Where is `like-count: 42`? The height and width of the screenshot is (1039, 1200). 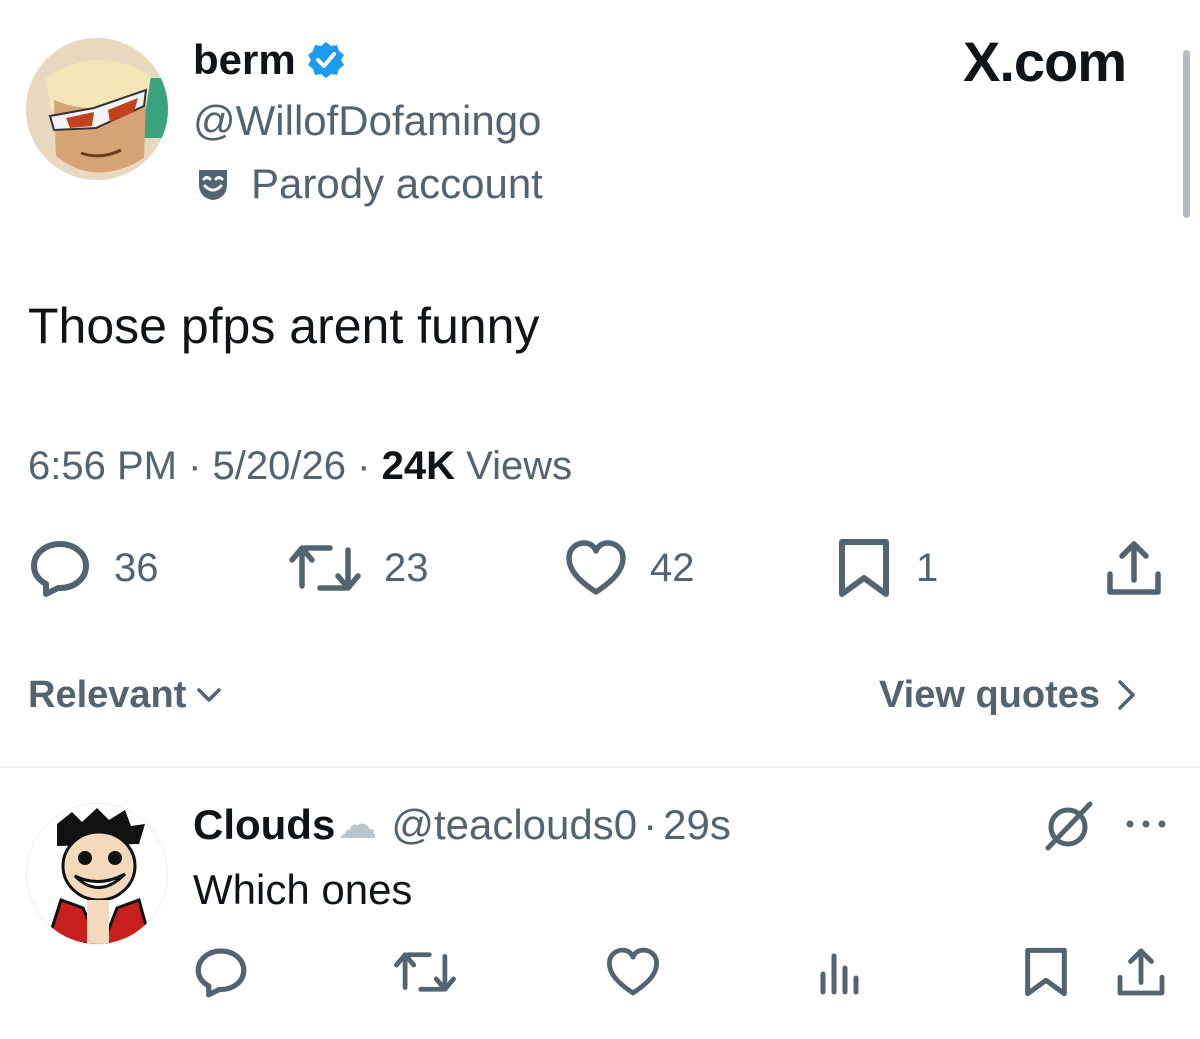
like-count: 42 is located at coordinates (672, 567).